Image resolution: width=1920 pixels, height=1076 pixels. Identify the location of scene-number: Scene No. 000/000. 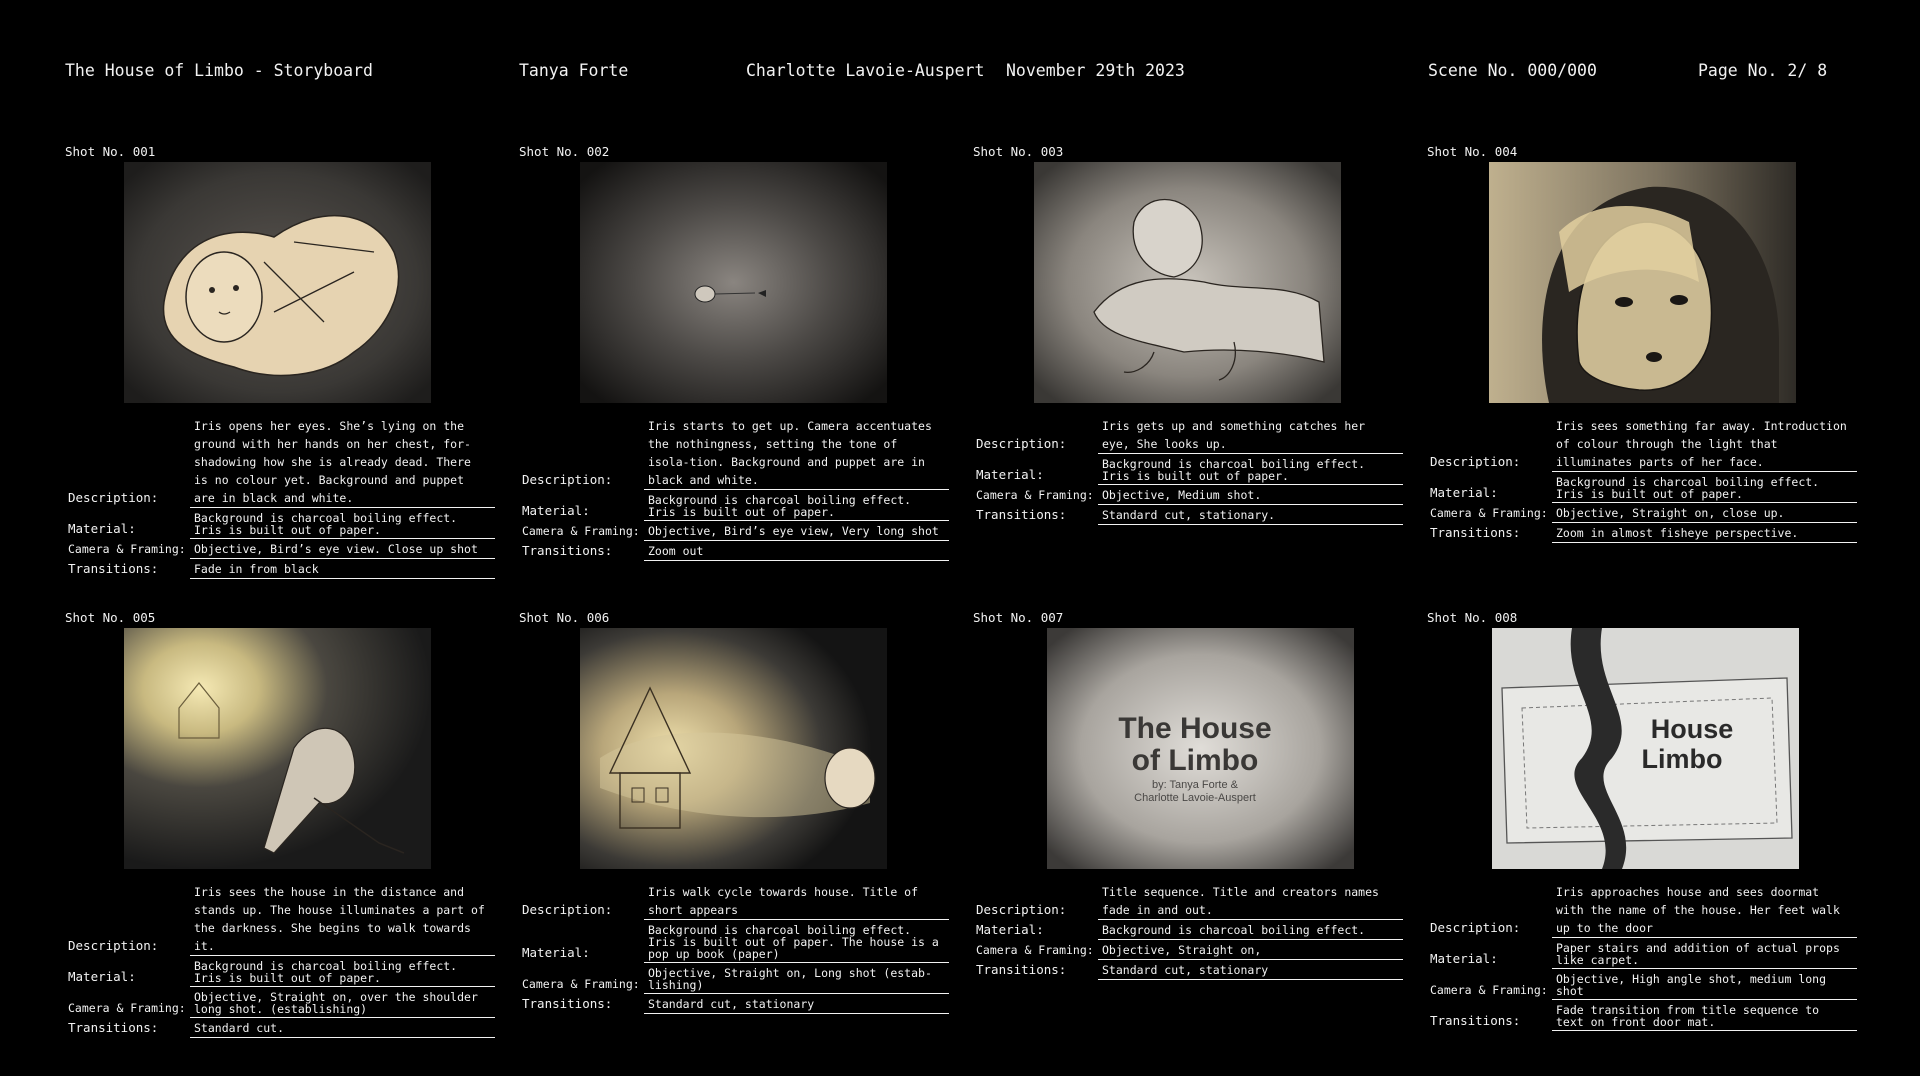
(1512, 70).